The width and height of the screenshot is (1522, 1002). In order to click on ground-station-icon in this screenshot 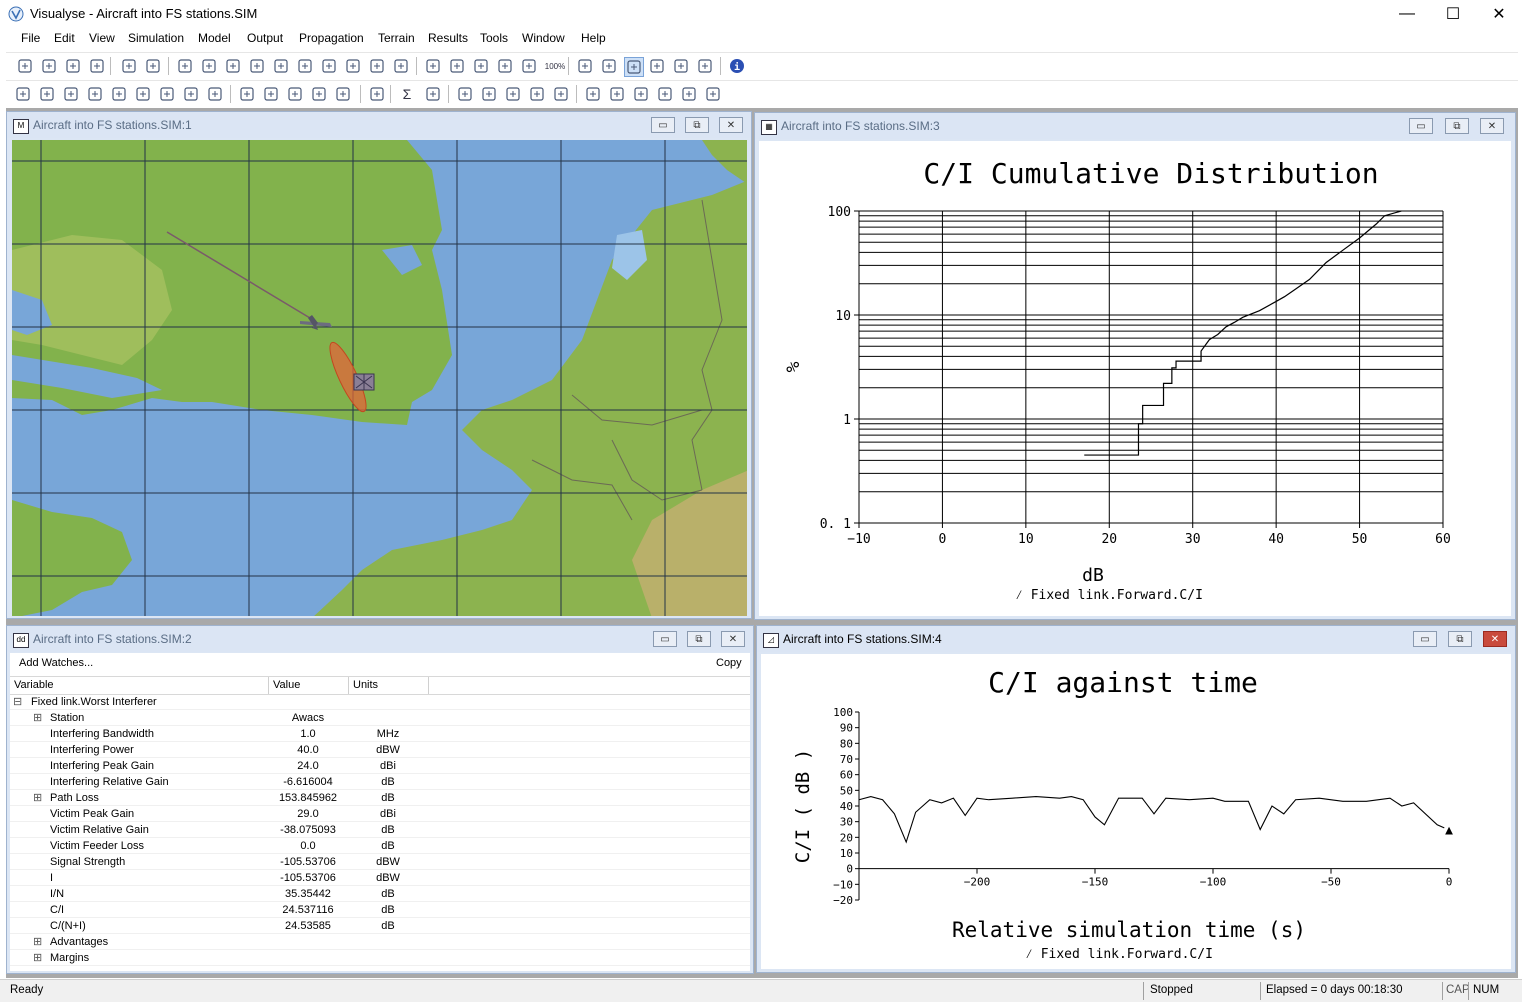, I will do `click(47, 94)`.